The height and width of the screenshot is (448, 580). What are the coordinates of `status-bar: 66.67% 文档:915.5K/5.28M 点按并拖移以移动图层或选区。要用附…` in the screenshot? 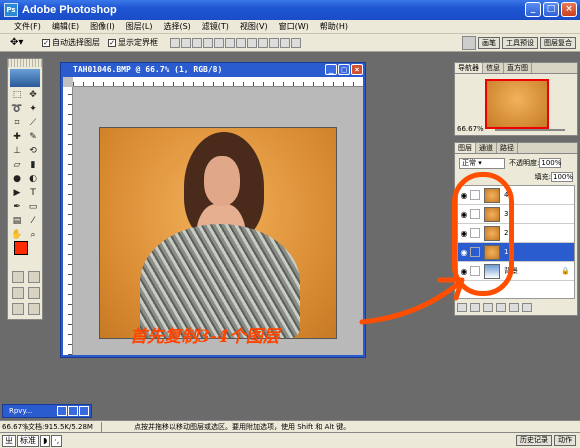 It's located at (290, 426).